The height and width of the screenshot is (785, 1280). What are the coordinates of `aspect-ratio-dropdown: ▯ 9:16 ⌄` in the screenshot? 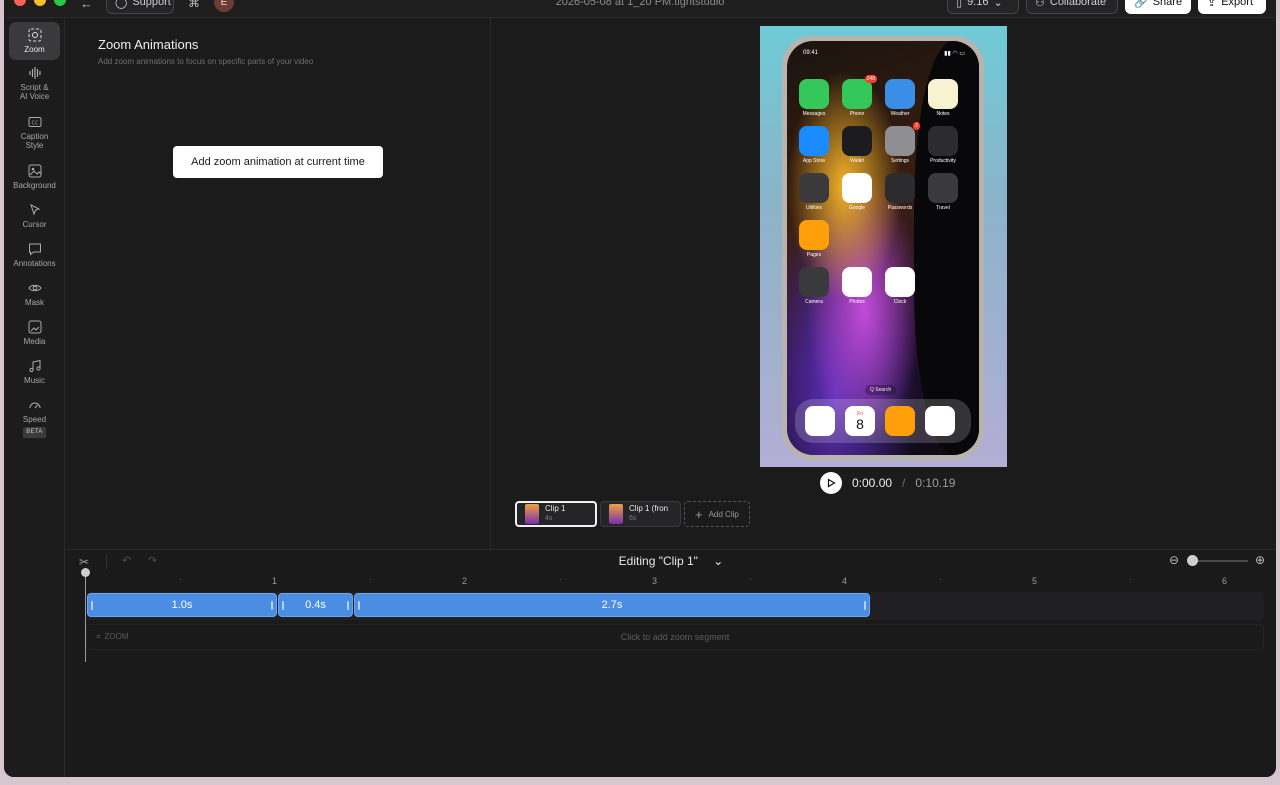 It's located at (983, 7).